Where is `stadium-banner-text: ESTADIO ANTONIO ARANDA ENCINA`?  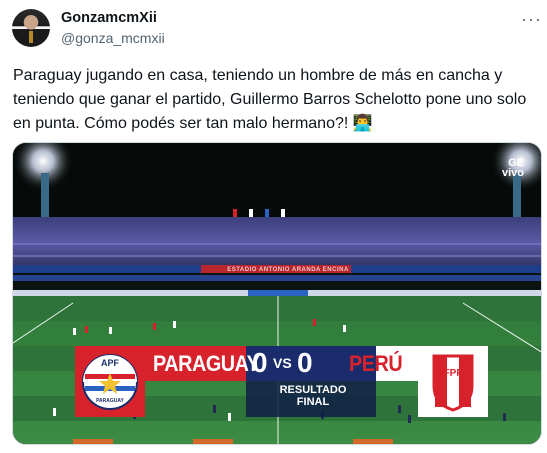
stadium-banner-text: ESTADIO ANTONIO ARANDA ENCINA is located at coordinates (288, 270).